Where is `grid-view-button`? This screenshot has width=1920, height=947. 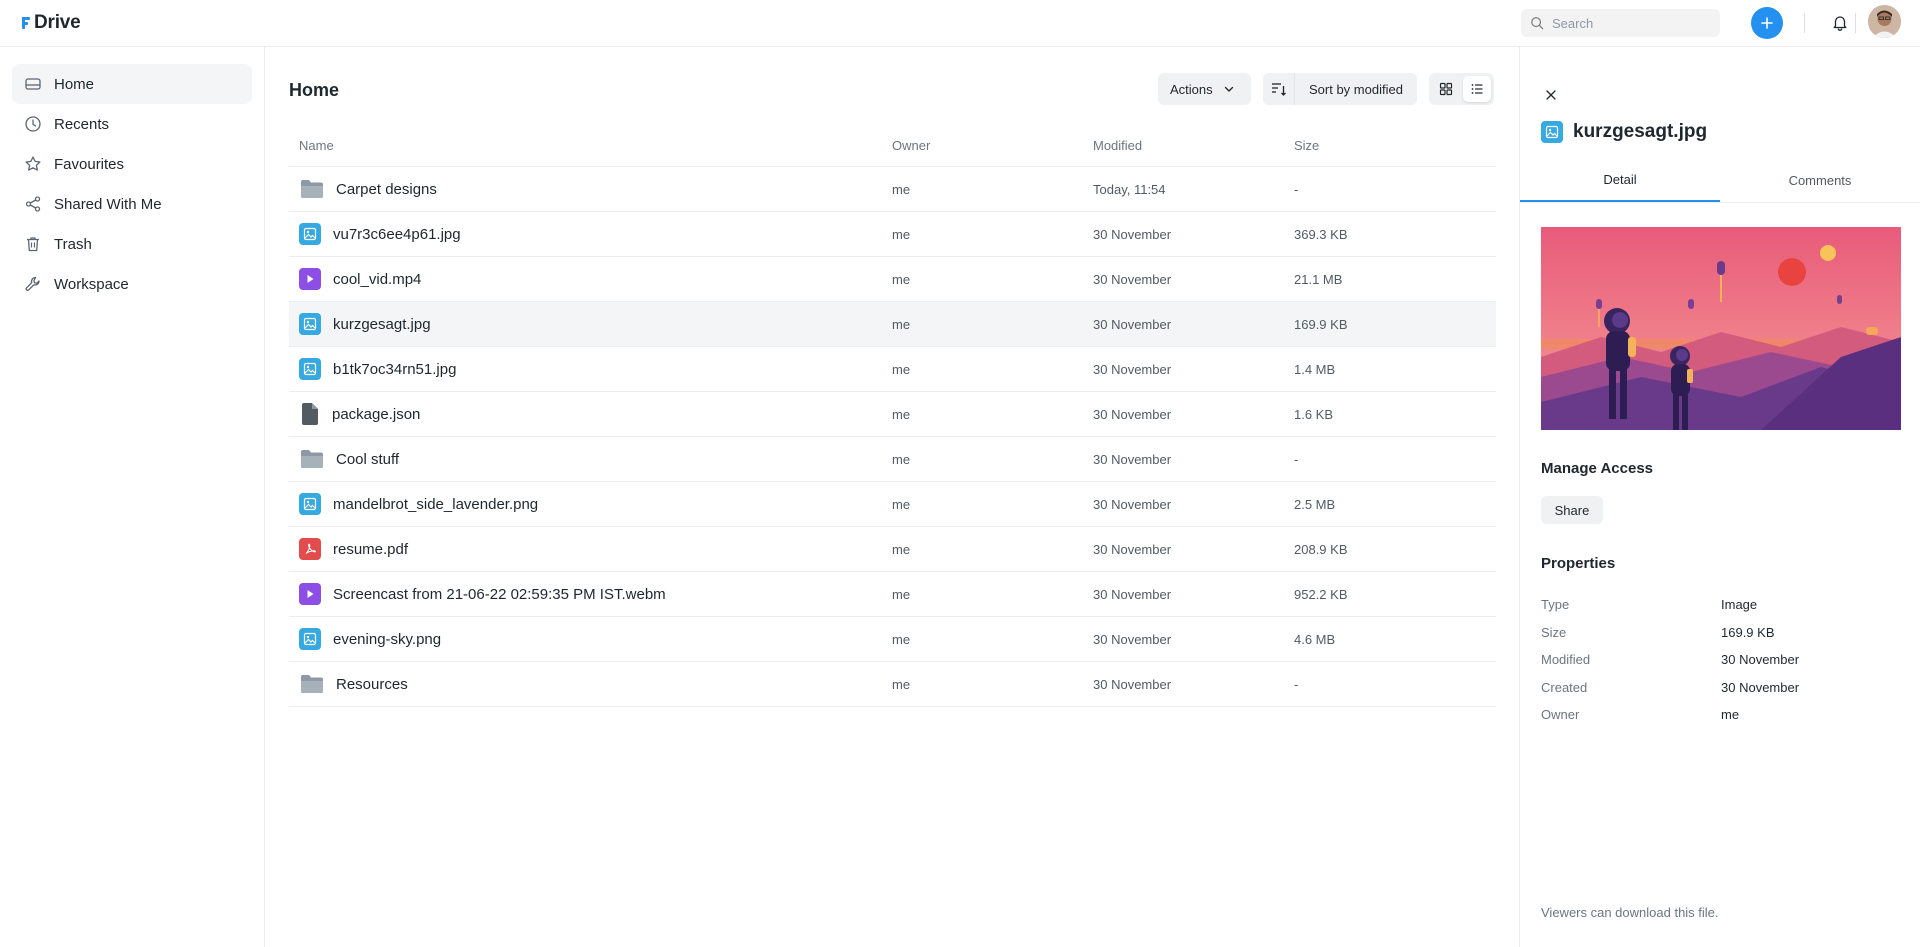
grid-view-button is located at coordinates (1446, 89).